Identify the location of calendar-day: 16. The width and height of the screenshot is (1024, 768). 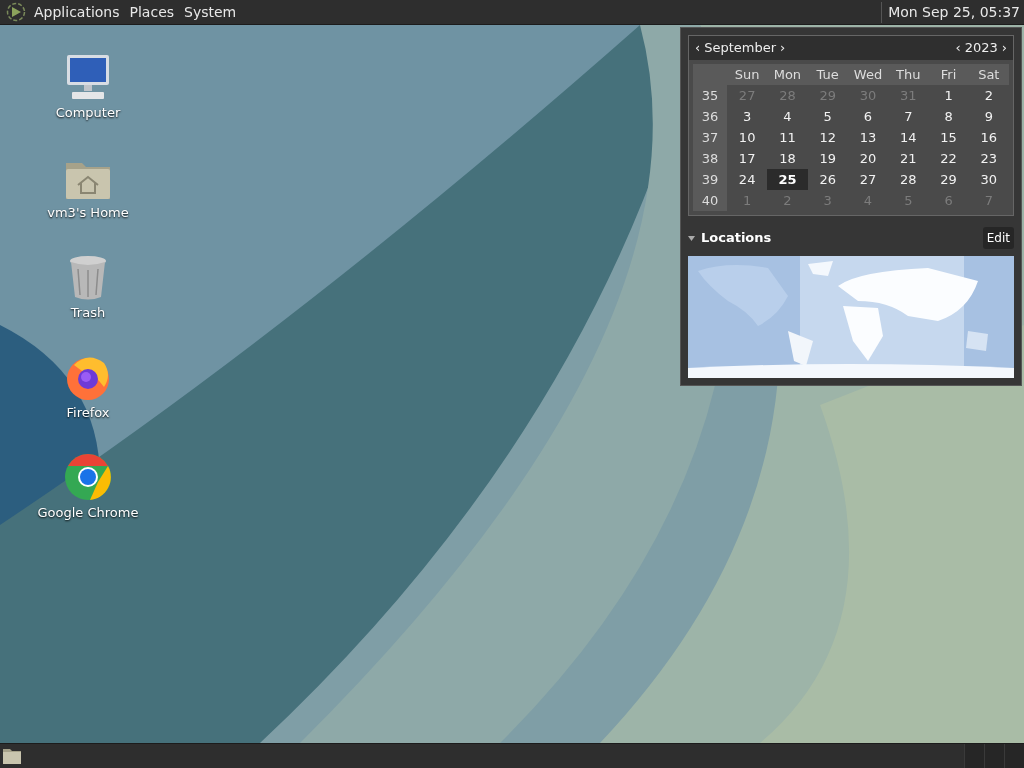
(988, 137).